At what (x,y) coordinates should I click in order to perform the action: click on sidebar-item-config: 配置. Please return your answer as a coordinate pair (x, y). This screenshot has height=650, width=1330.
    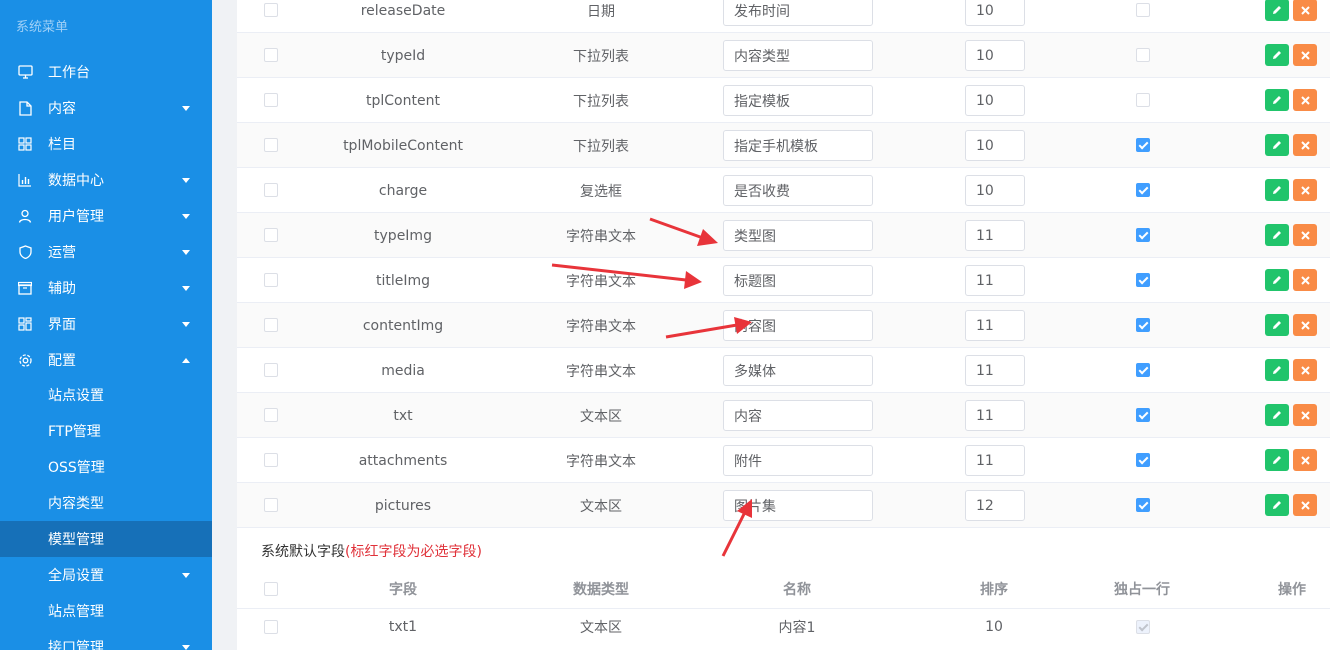
    Looking at the image, I should click on (106, 360).